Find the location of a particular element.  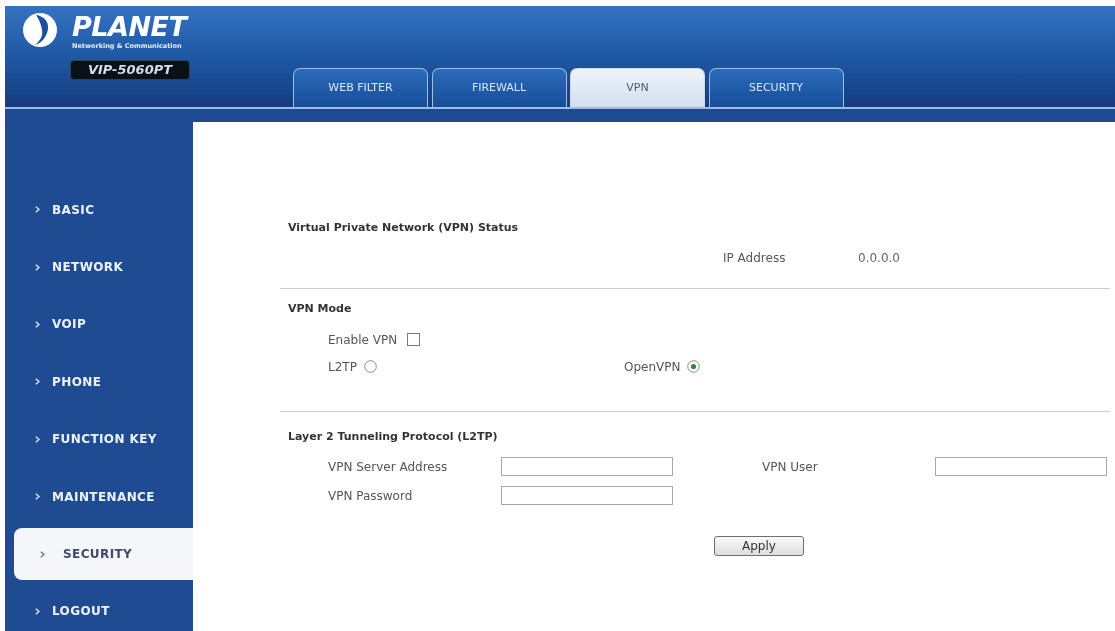

section-title: Layer 2 Tunneling Protocol (L2TP) is located at coordinates (393, 436).